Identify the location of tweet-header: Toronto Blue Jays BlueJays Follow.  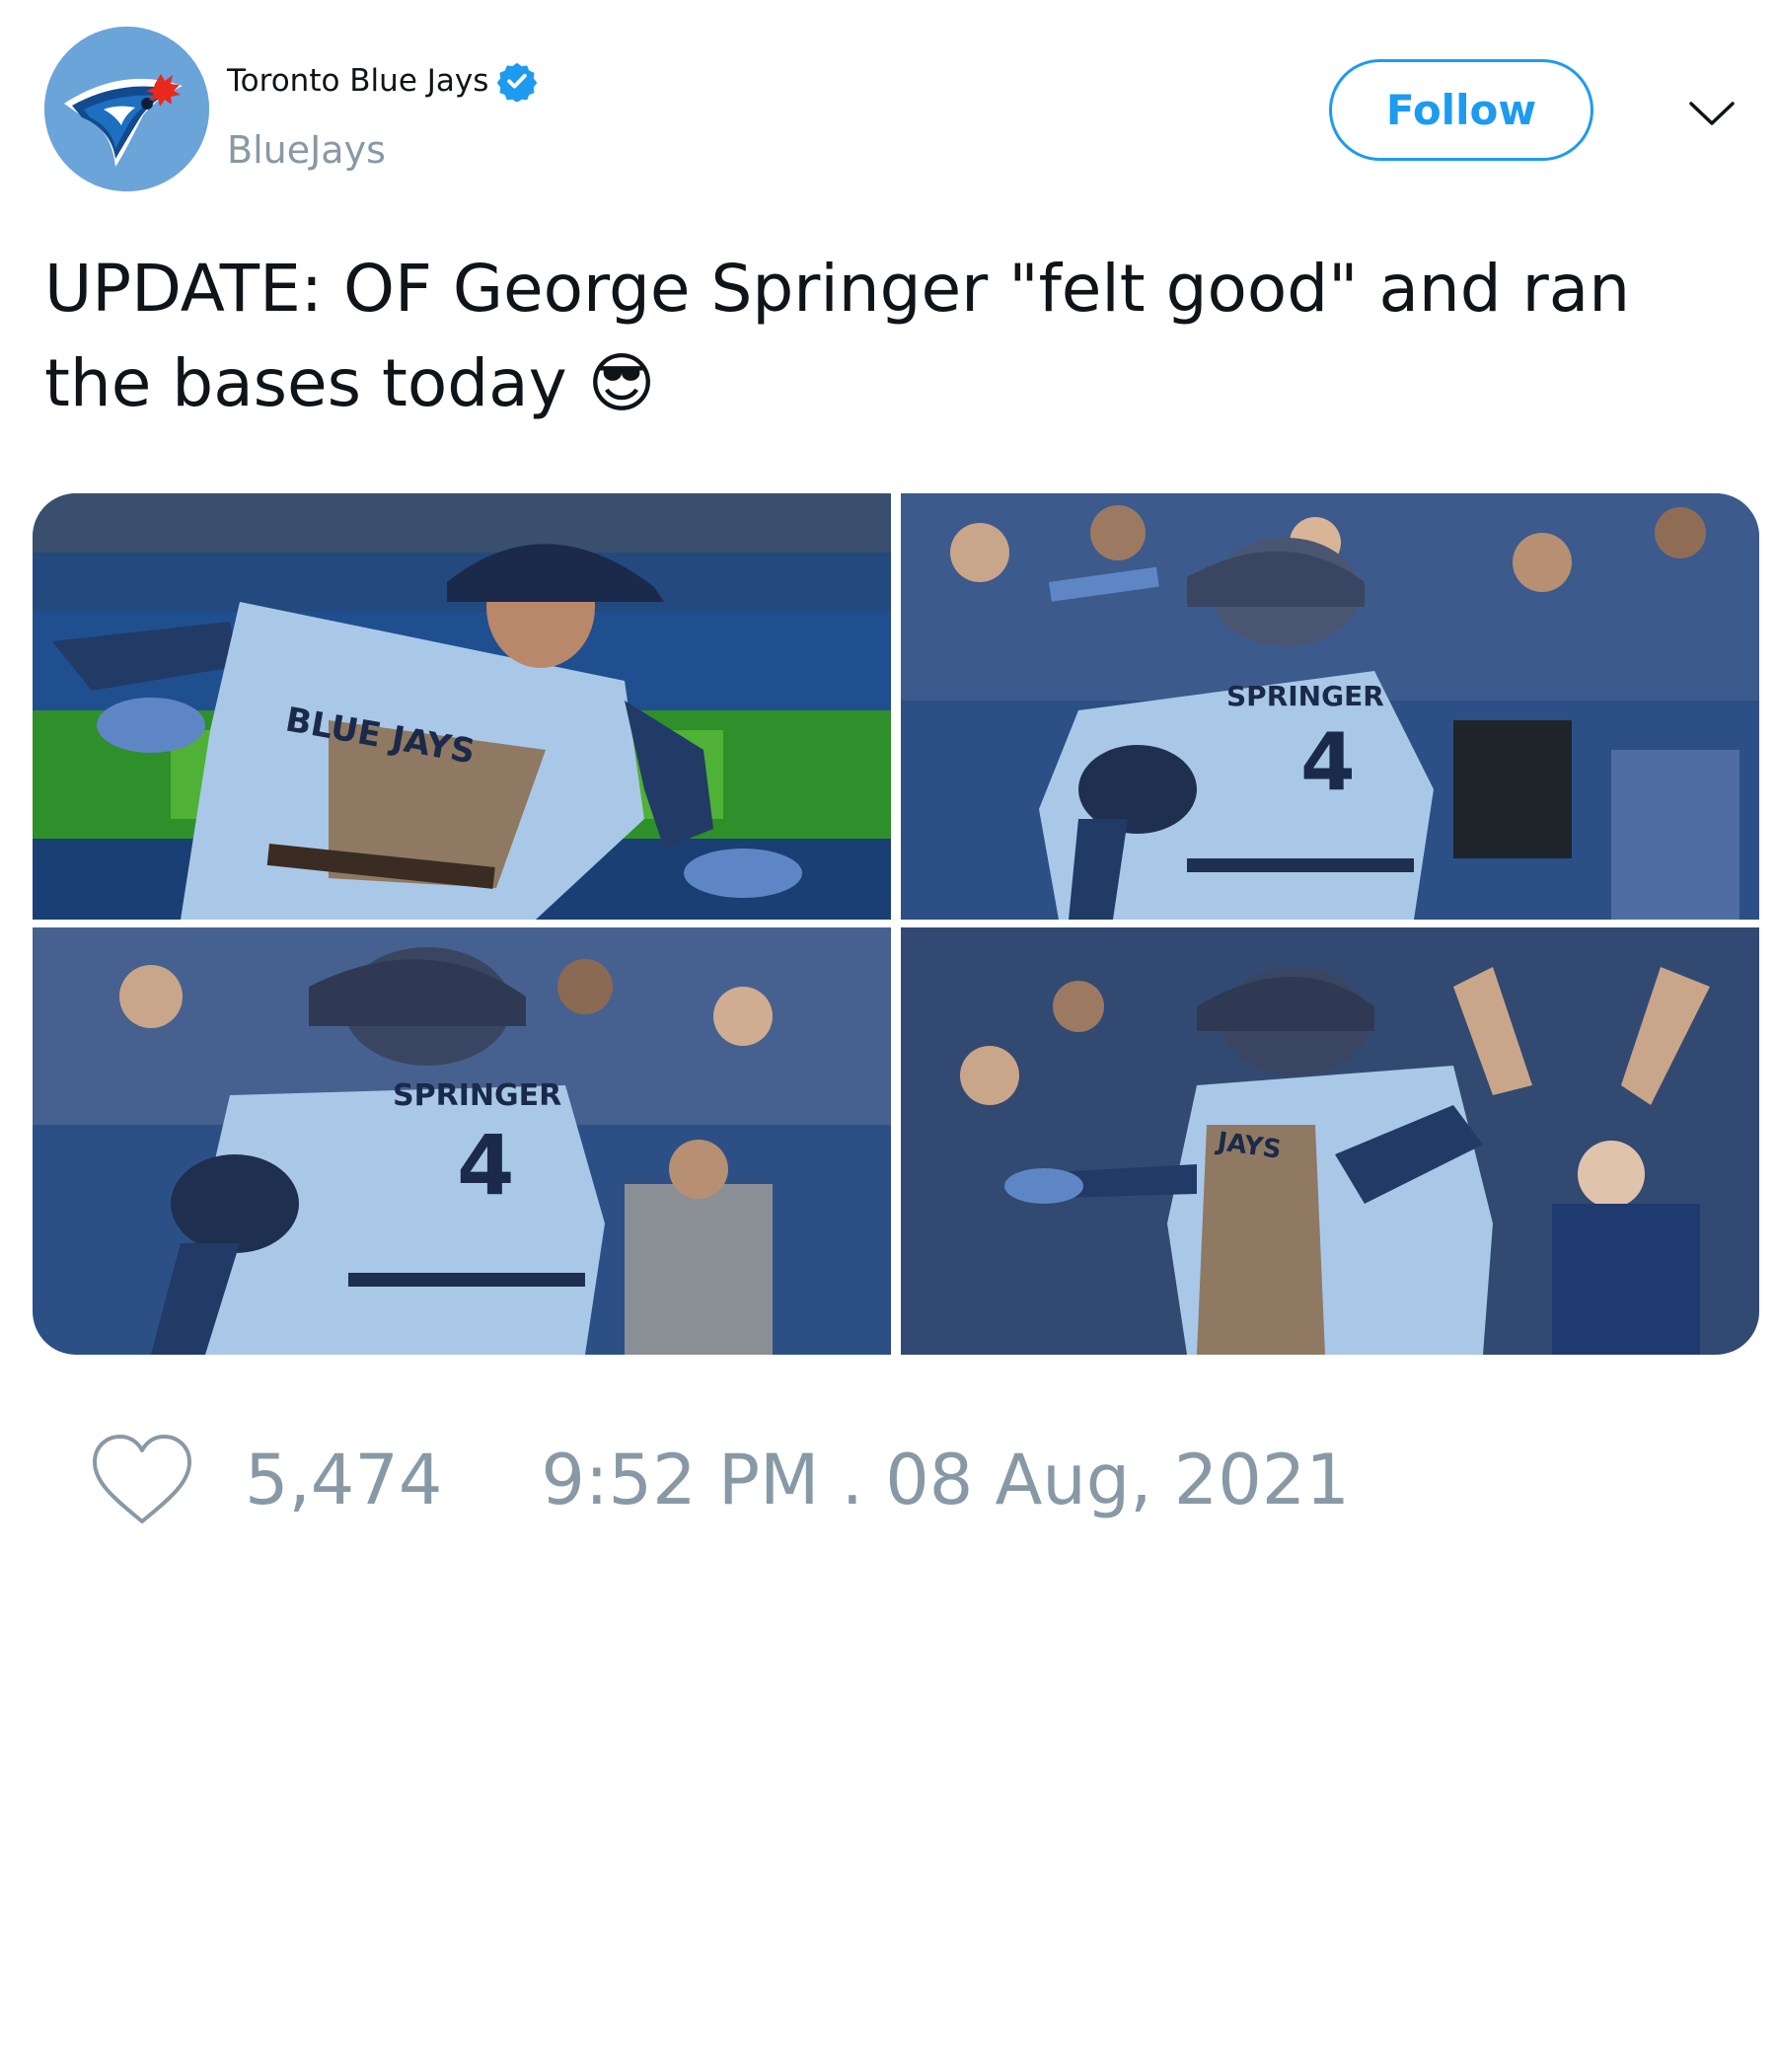
(892, 111).